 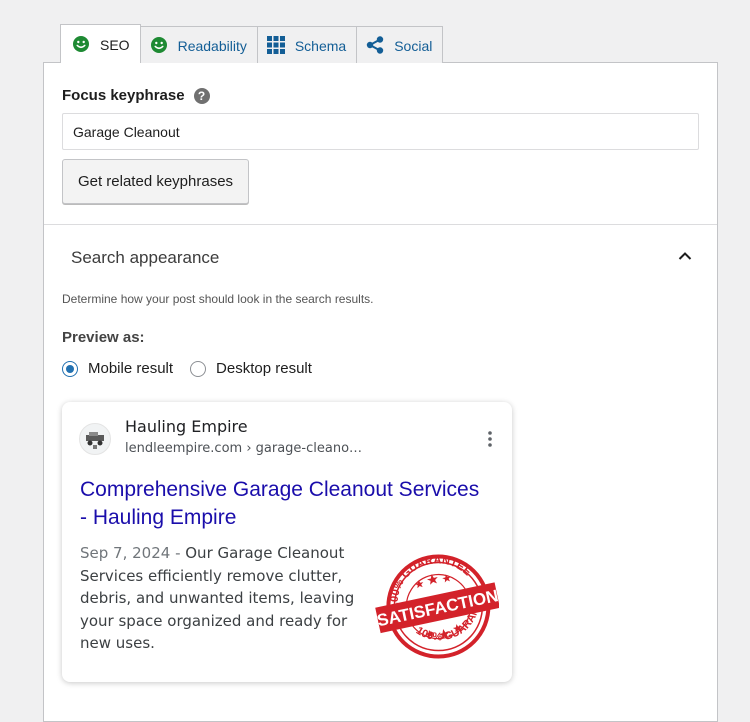 I want to click on tab-social: Social, so click(x=400, y=44).